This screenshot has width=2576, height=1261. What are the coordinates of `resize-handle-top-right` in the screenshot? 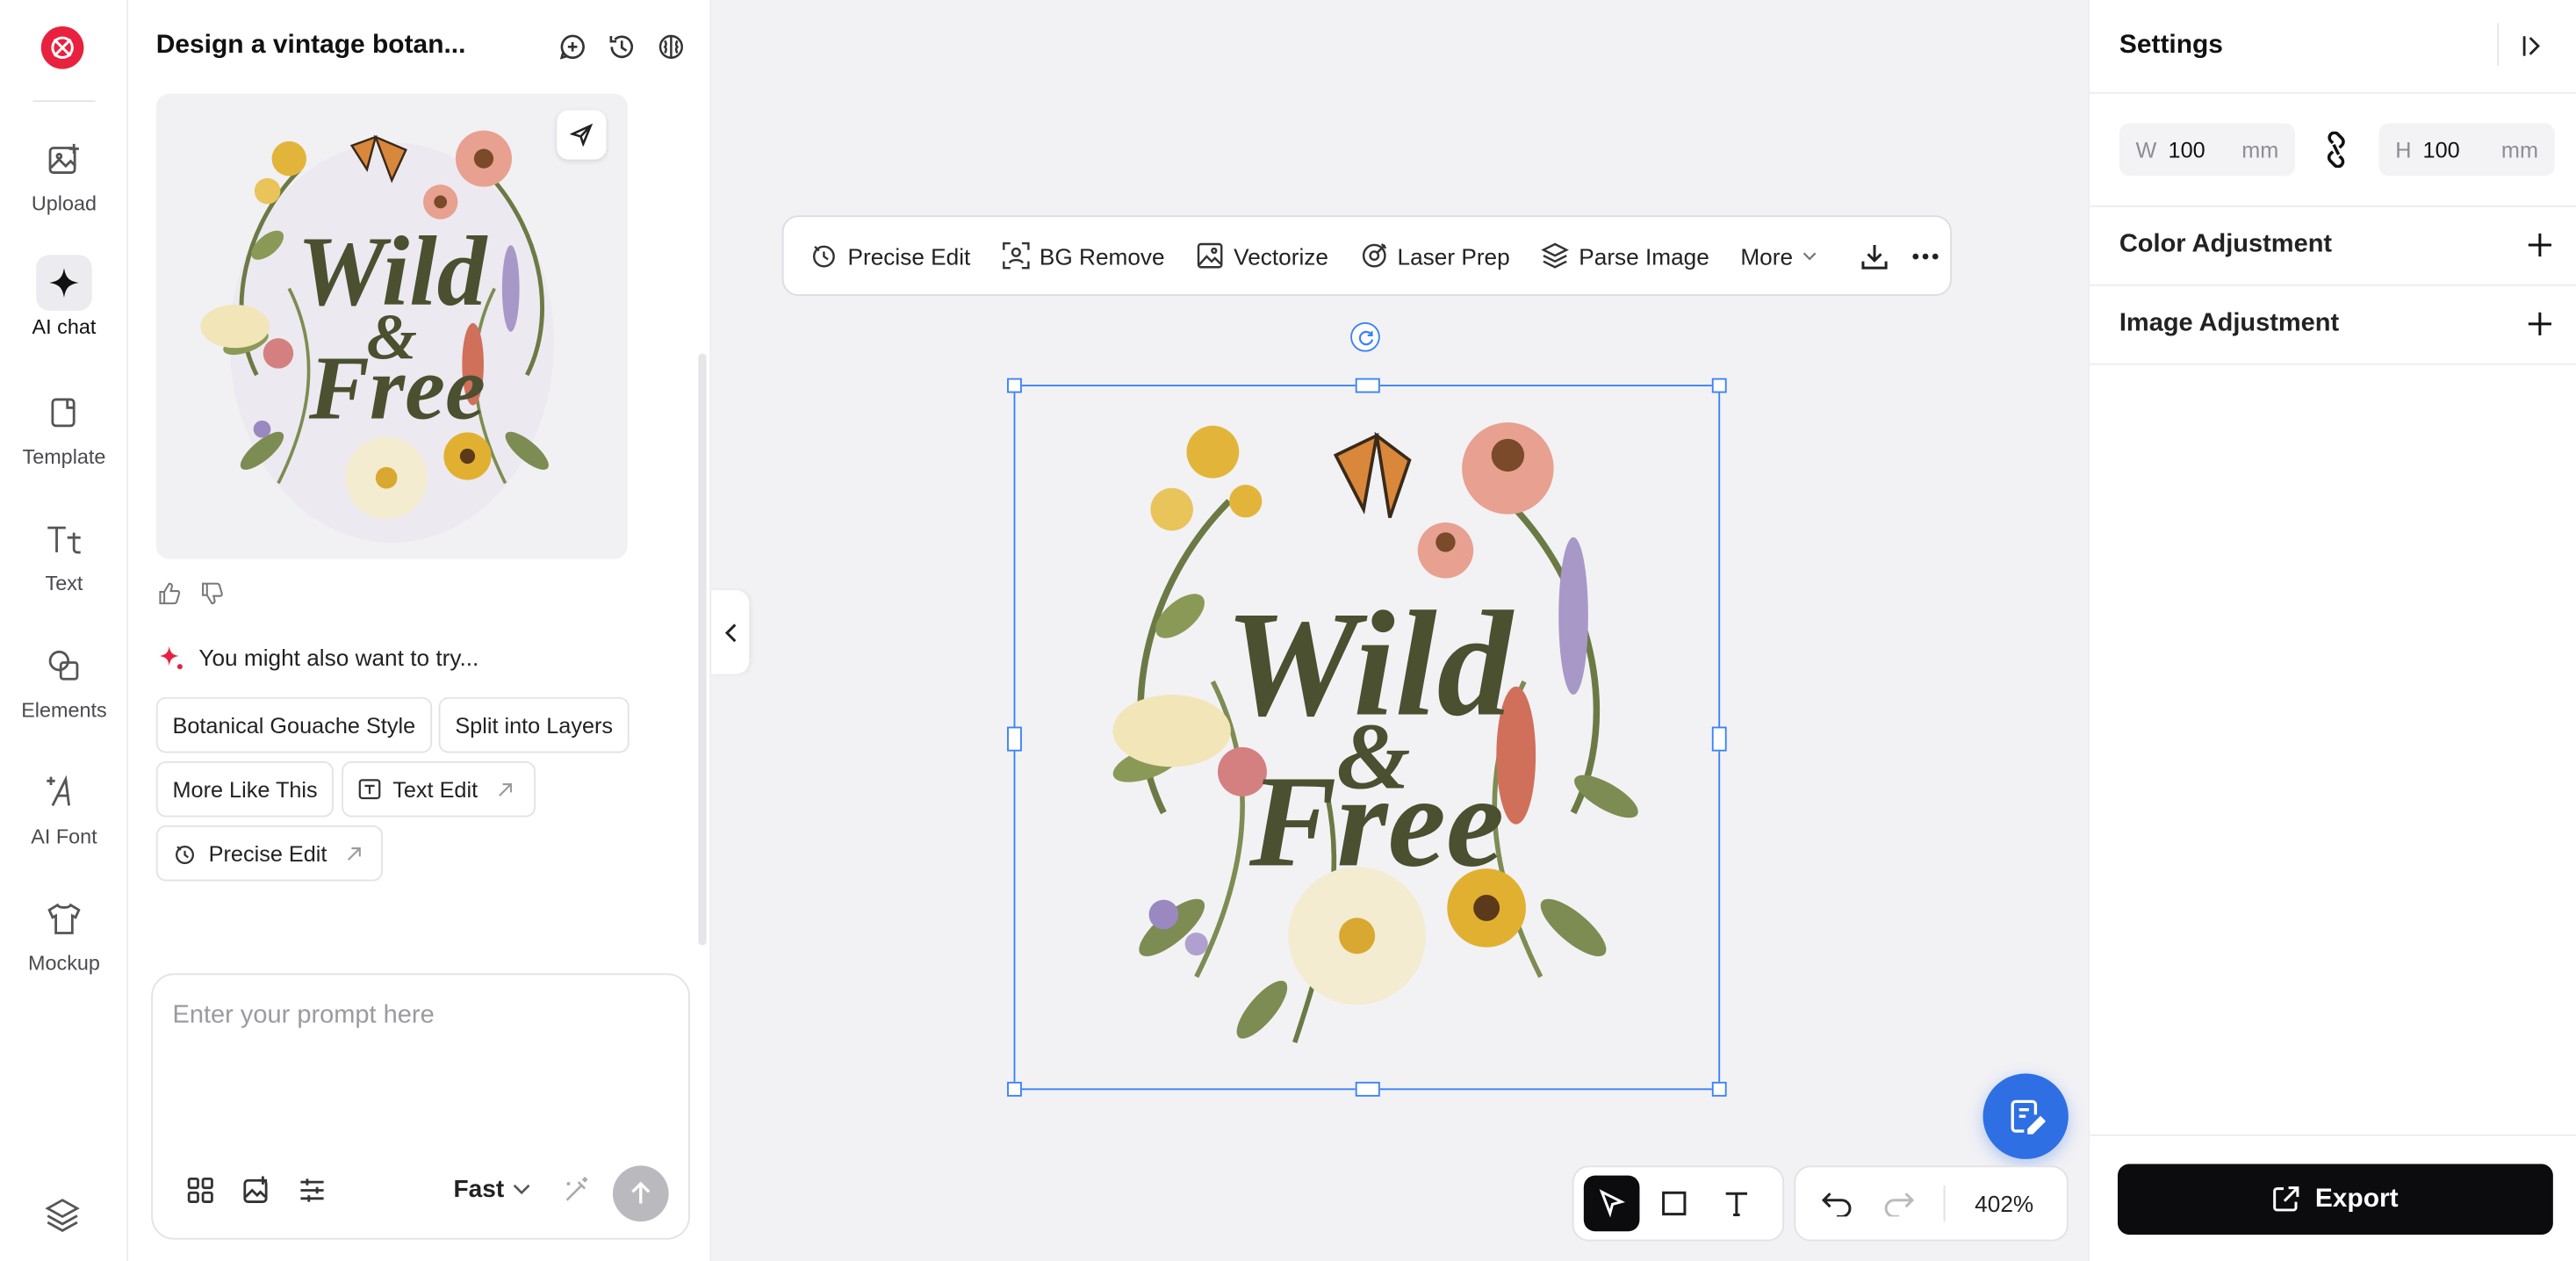 It's located at (1719, 385).